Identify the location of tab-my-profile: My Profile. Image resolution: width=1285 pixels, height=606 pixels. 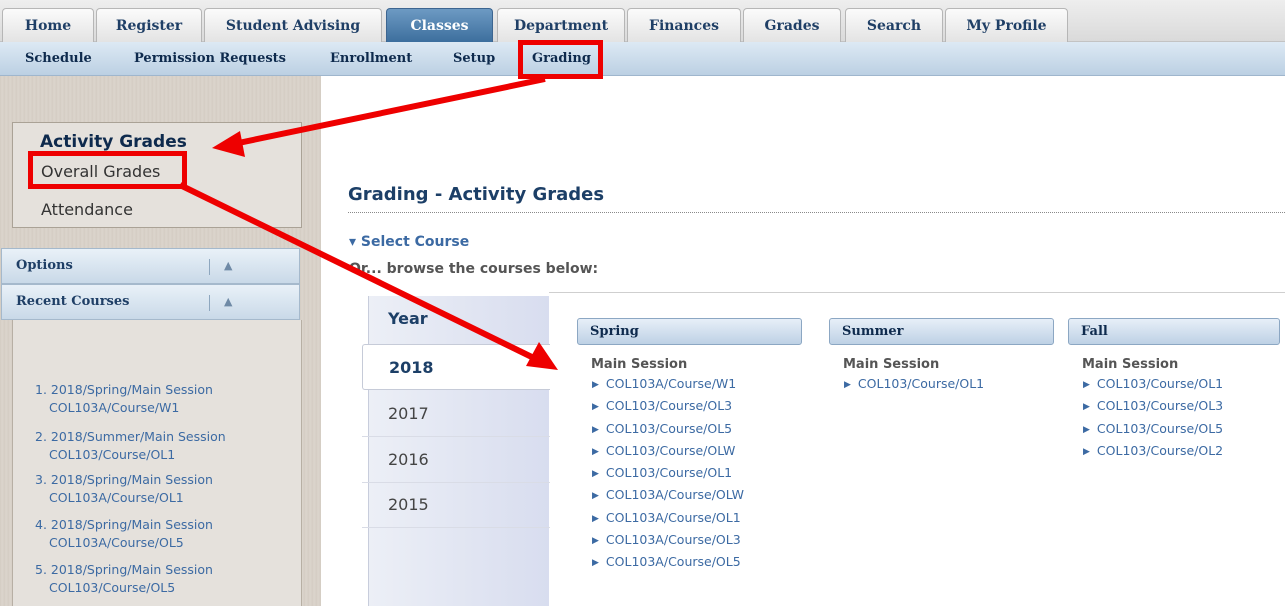
(1006, 25).